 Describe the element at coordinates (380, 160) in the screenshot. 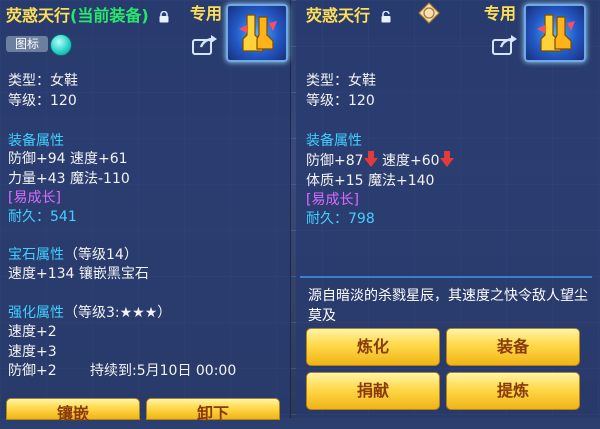

I see `compare-attr-line-1: 防御+87 速度+60` at that location.